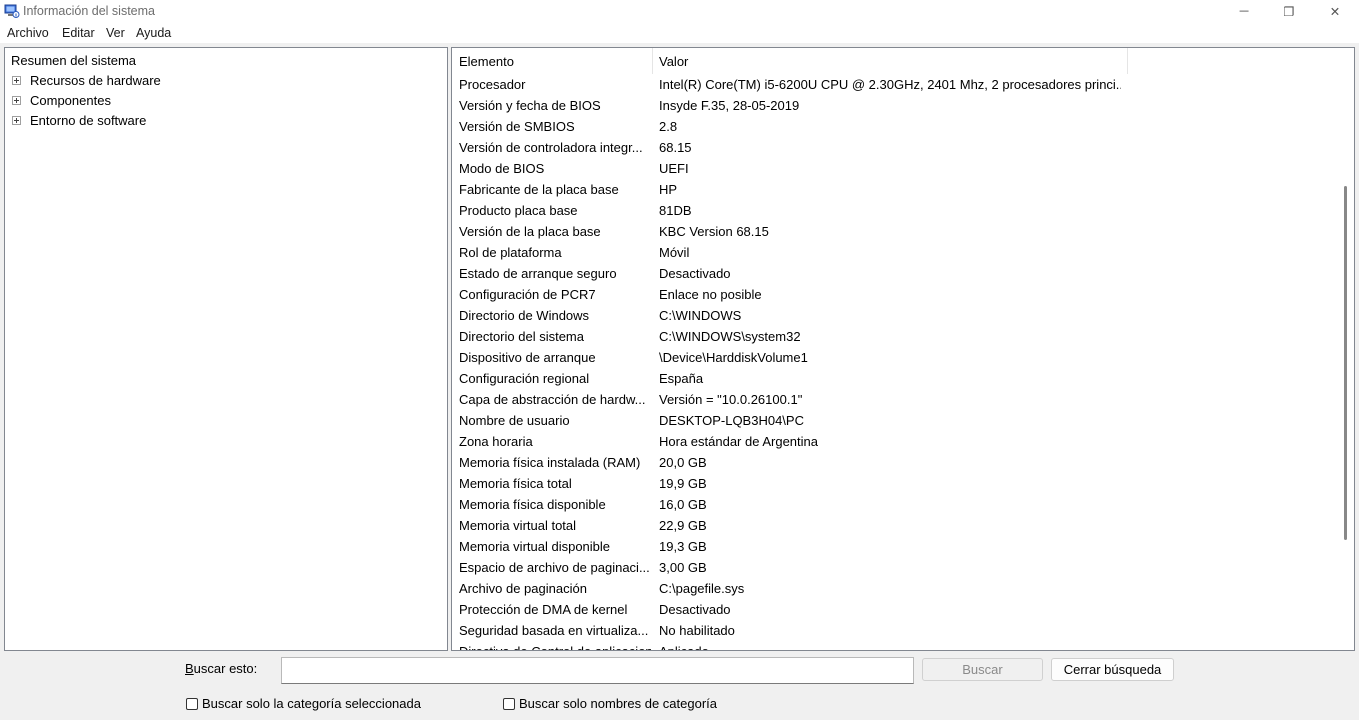 The image size is (1359, 720). Describe the element at coordinates (895, 253) in the screenshot. I see `table-row: Rol de plataforma Móvil` at that location.